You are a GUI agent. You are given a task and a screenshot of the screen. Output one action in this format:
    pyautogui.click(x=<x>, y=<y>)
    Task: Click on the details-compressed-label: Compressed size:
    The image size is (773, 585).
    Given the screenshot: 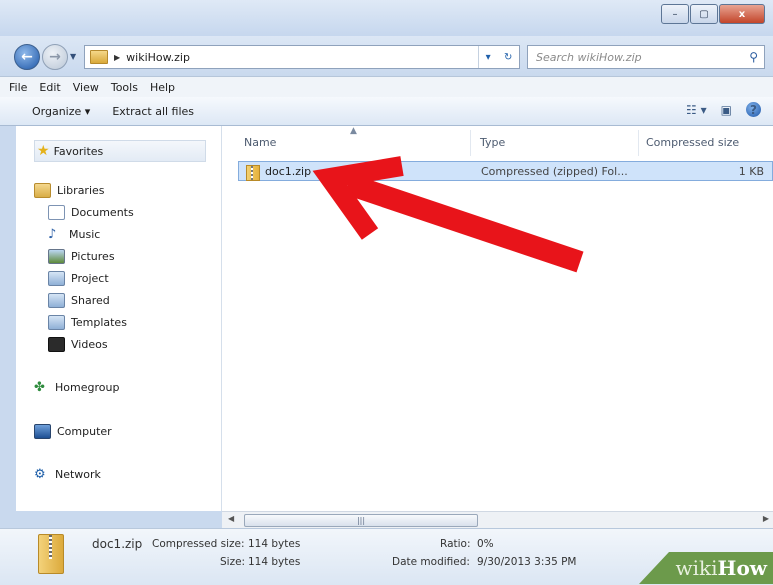 What is the action you would take?
    pyautogui.click(x=198, y=544)
    